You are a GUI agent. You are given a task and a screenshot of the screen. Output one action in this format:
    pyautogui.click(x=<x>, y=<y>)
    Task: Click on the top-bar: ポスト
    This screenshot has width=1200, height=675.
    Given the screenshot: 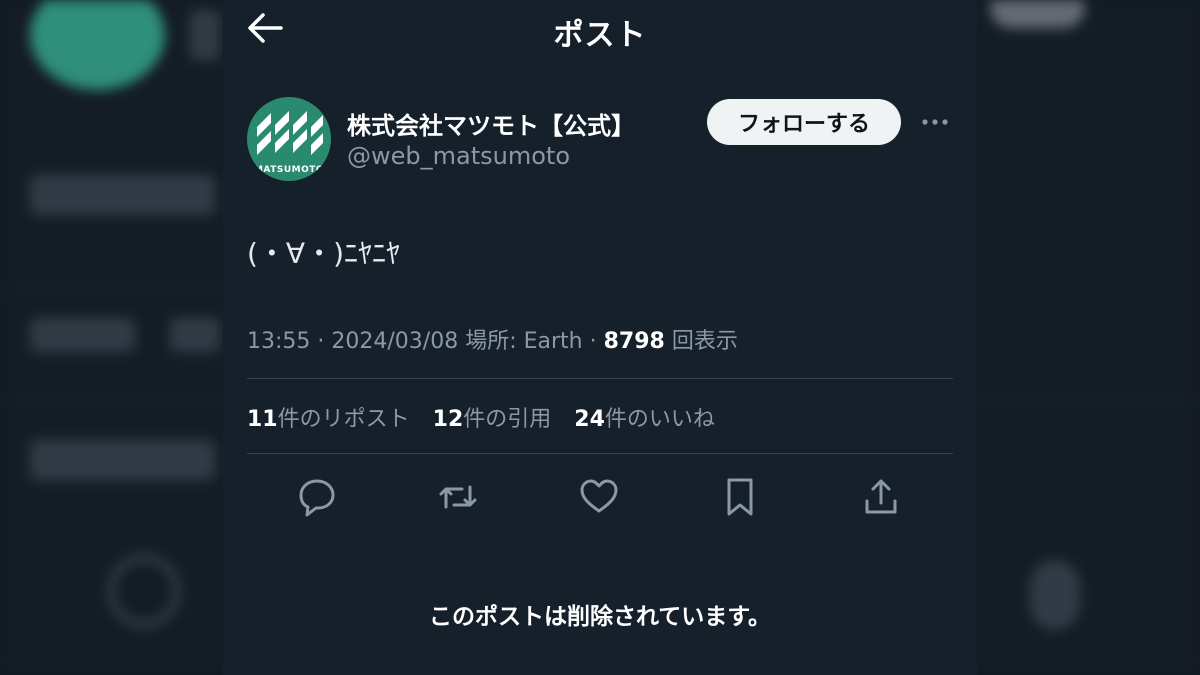 What is the action you would take?
    pyautogui.click(x=600, y=28)
    